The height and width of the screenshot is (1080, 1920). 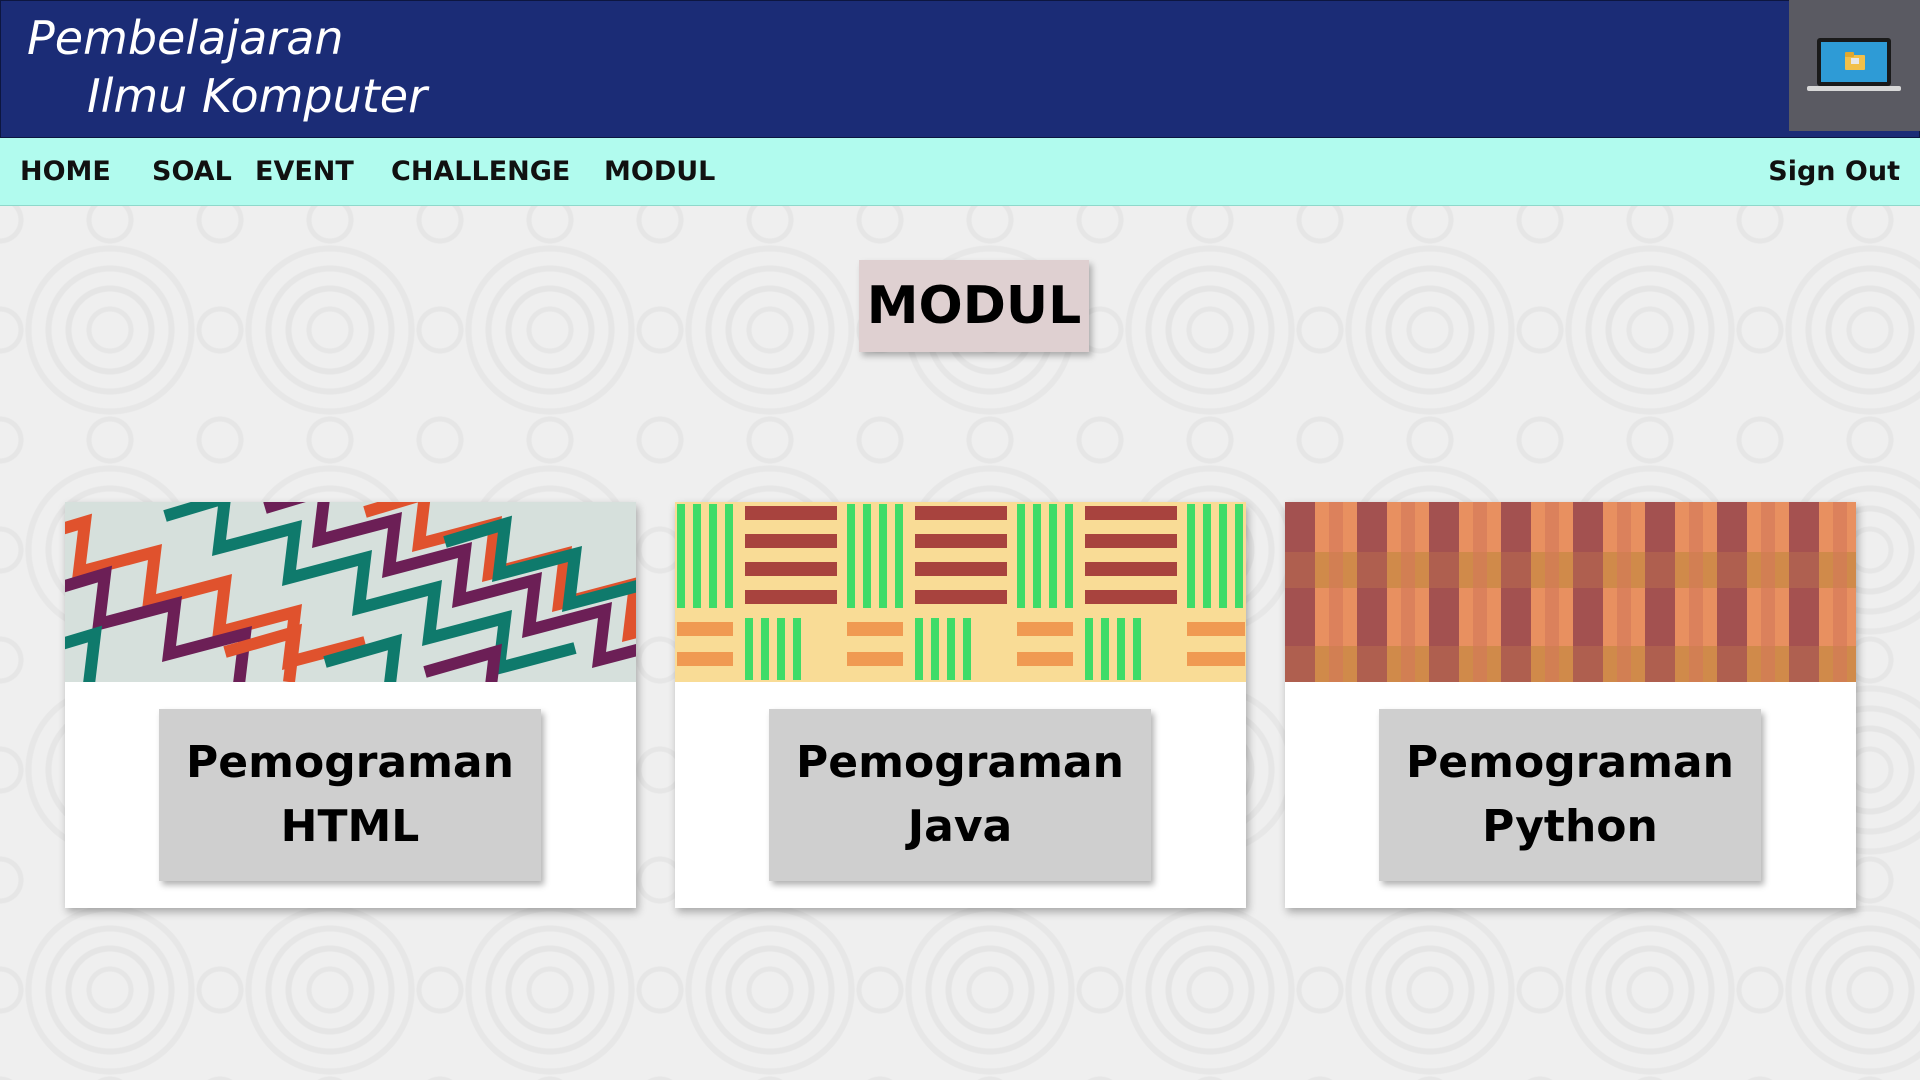 I want to click on module-card-java: Pemograman Java, so click(x=960, y=705).